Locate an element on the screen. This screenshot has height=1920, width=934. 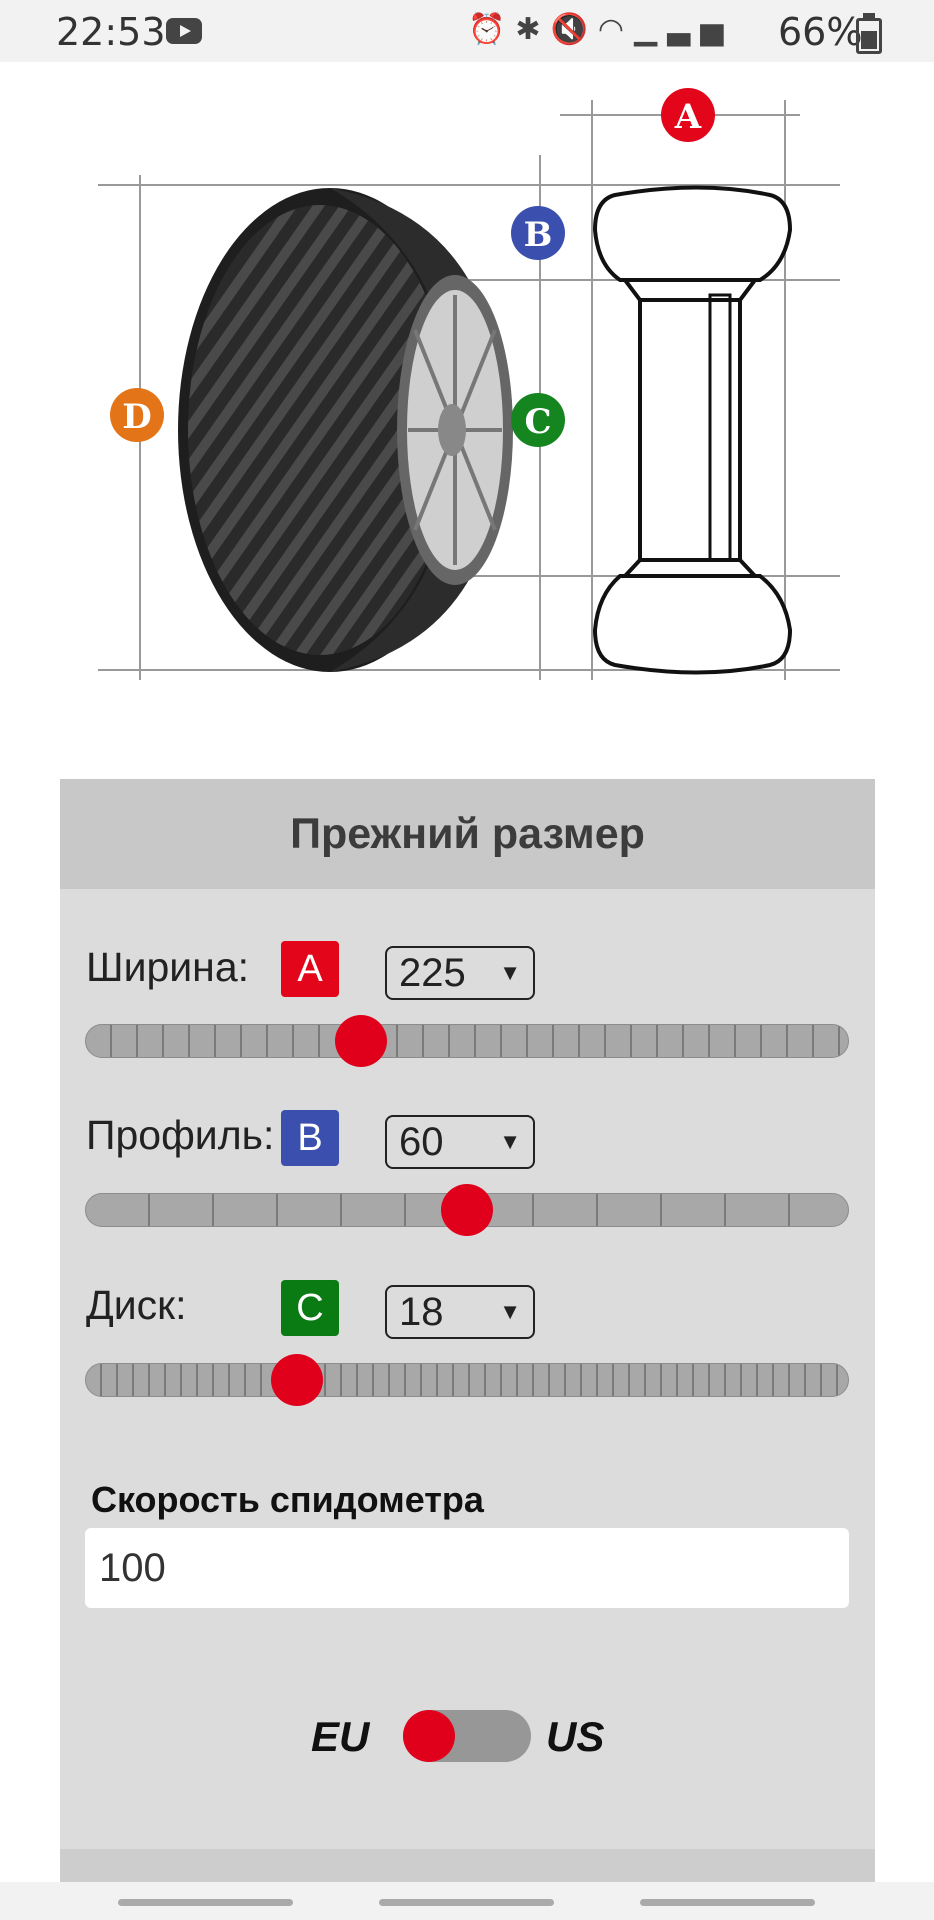
status-time: 22:53 is located at coordinates (111, 32).